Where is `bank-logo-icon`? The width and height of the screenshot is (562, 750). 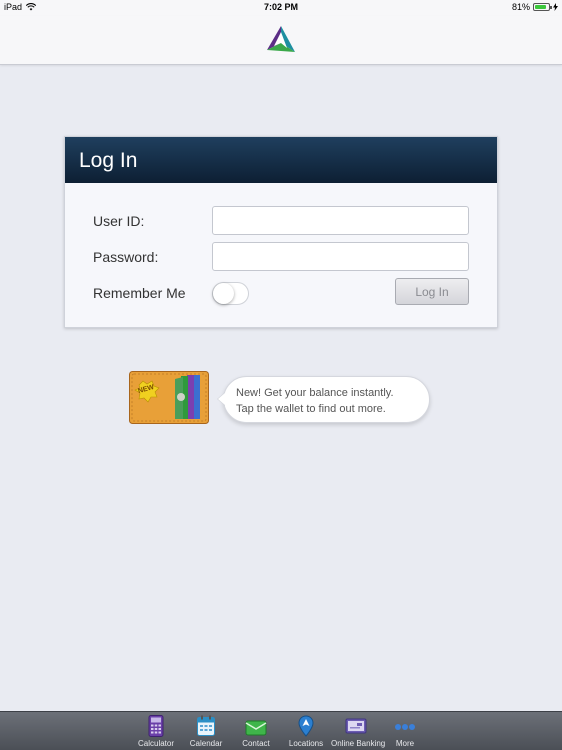 bank-logo-icon is located at coordinates (281, 39).